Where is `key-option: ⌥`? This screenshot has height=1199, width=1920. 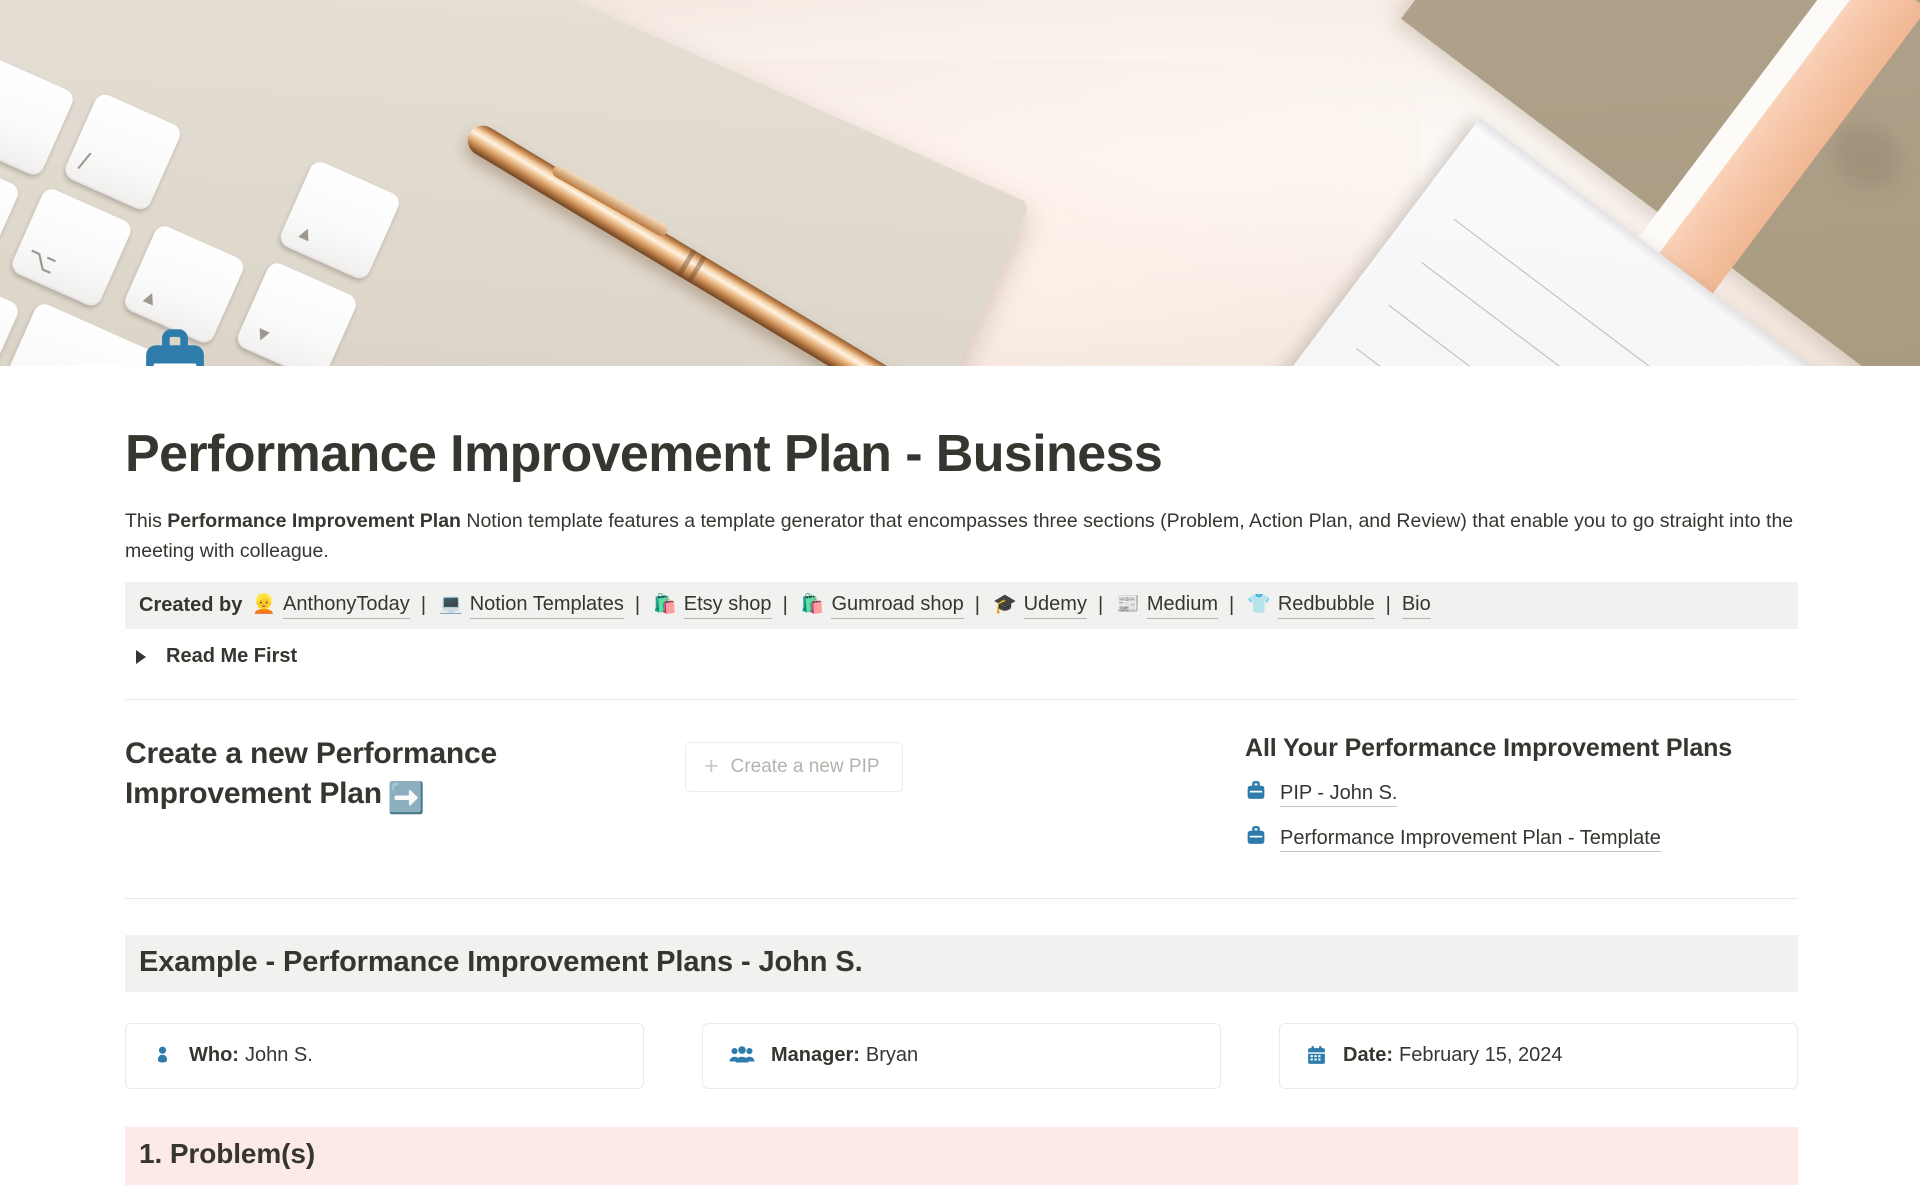
key-option: ⌥ is located at coordinates (71, 247).